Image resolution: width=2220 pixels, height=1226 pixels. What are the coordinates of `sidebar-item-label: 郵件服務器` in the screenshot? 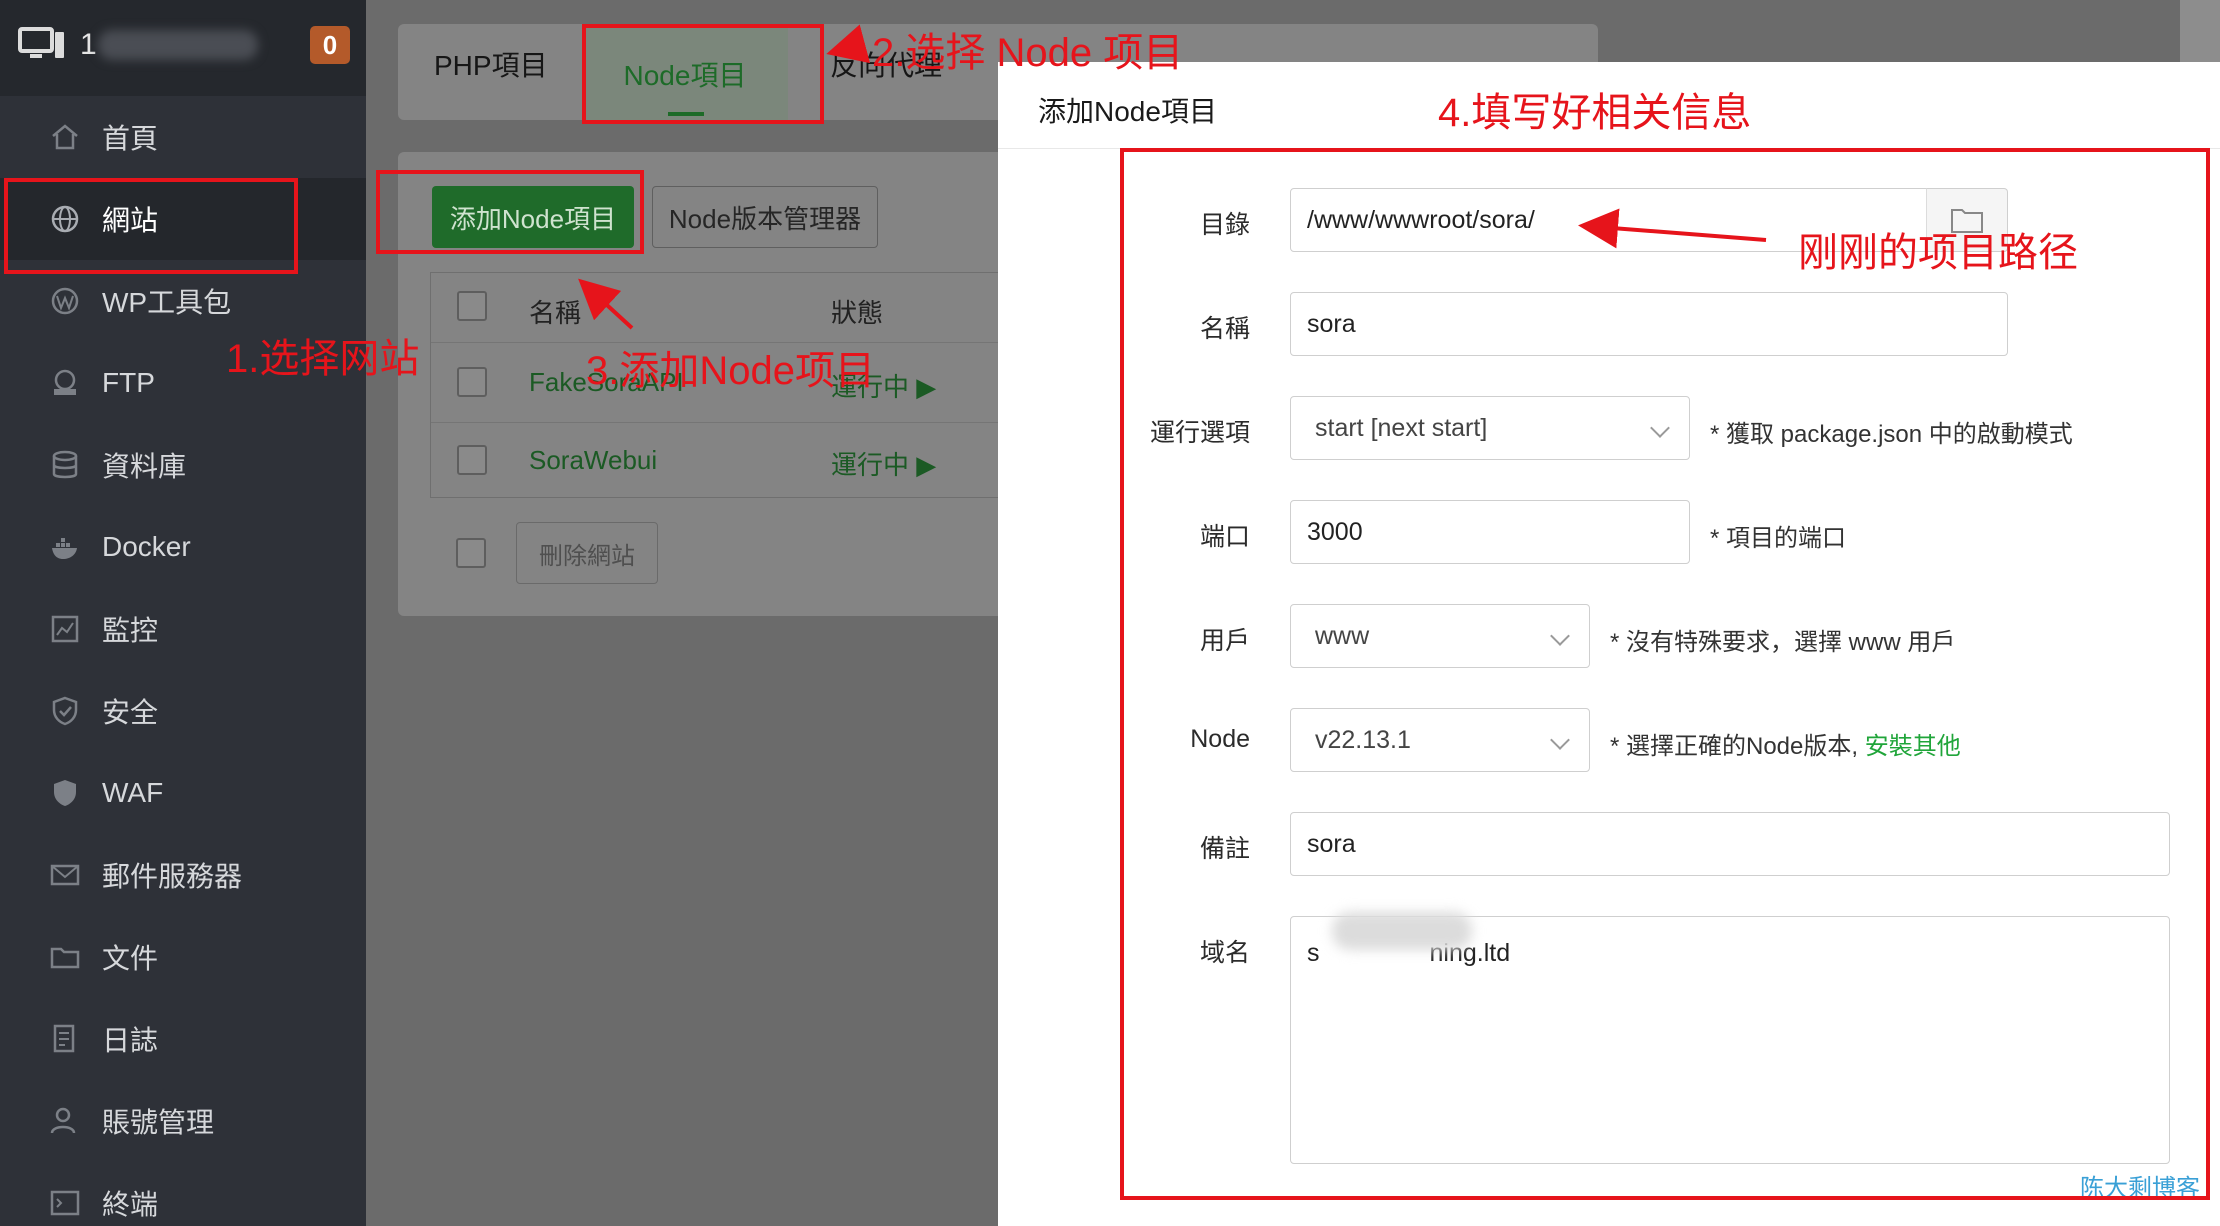 It's located at (172, 876).